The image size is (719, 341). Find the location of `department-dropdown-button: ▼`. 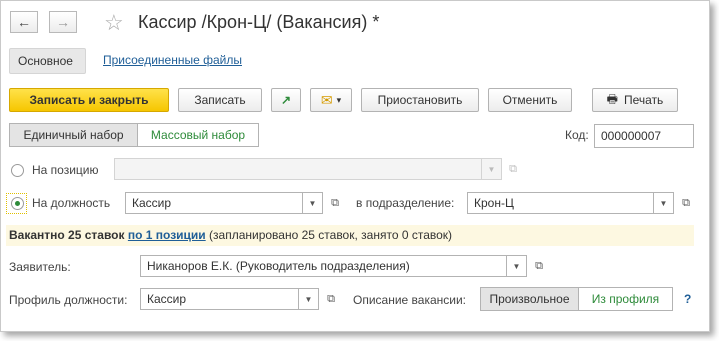

department-dropdown-button: ▼ is located at coordinates (664, 203).